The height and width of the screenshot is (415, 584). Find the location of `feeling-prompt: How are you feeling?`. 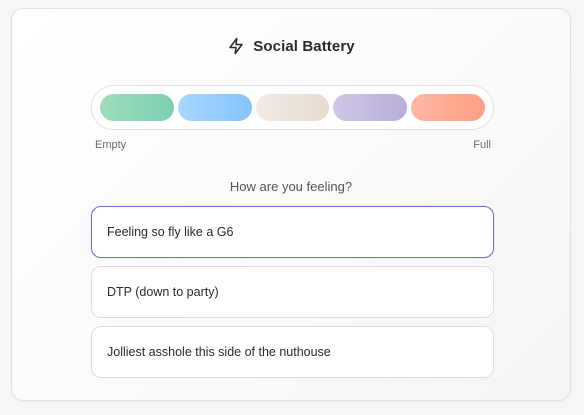

feeling-prompt: How are you feeling? is located at coordinates (291, 186).